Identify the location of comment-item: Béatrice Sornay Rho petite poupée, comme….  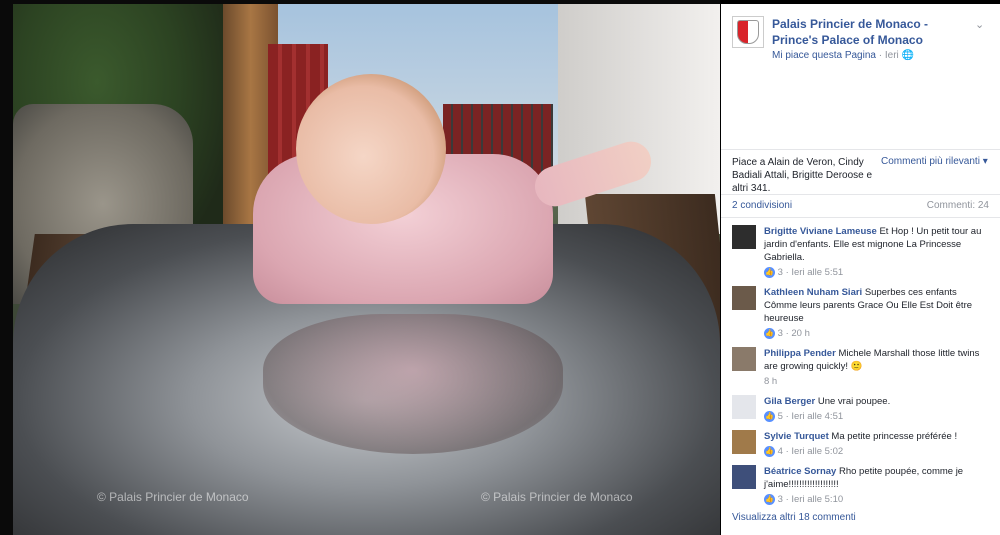
(860, 485).